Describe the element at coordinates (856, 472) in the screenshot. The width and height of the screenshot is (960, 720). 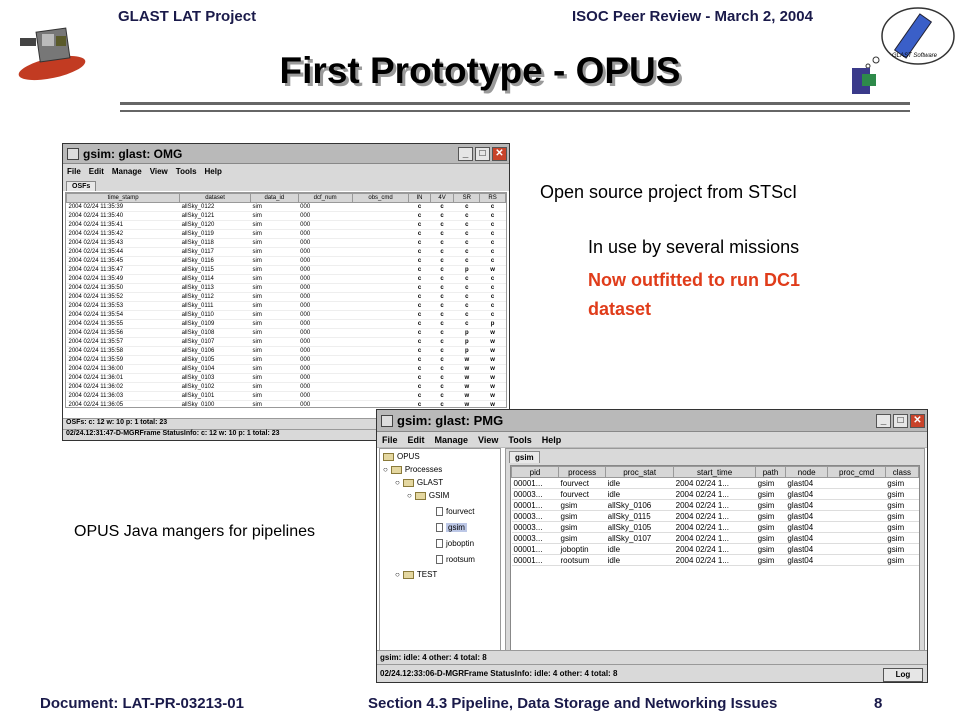
I see `column-header: proc_cmd` at that location.